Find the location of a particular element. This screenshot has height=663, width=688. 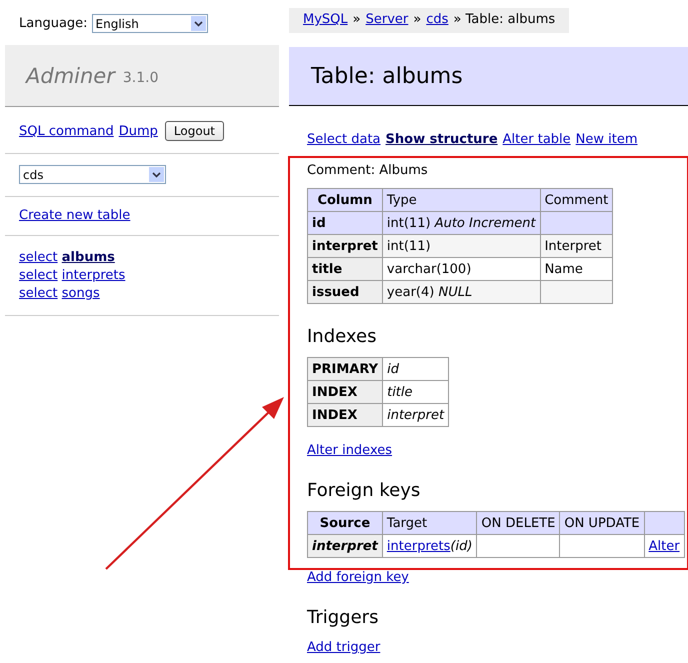

alter-indexes-link: Alter indexes is located at coordinates (349, 450).